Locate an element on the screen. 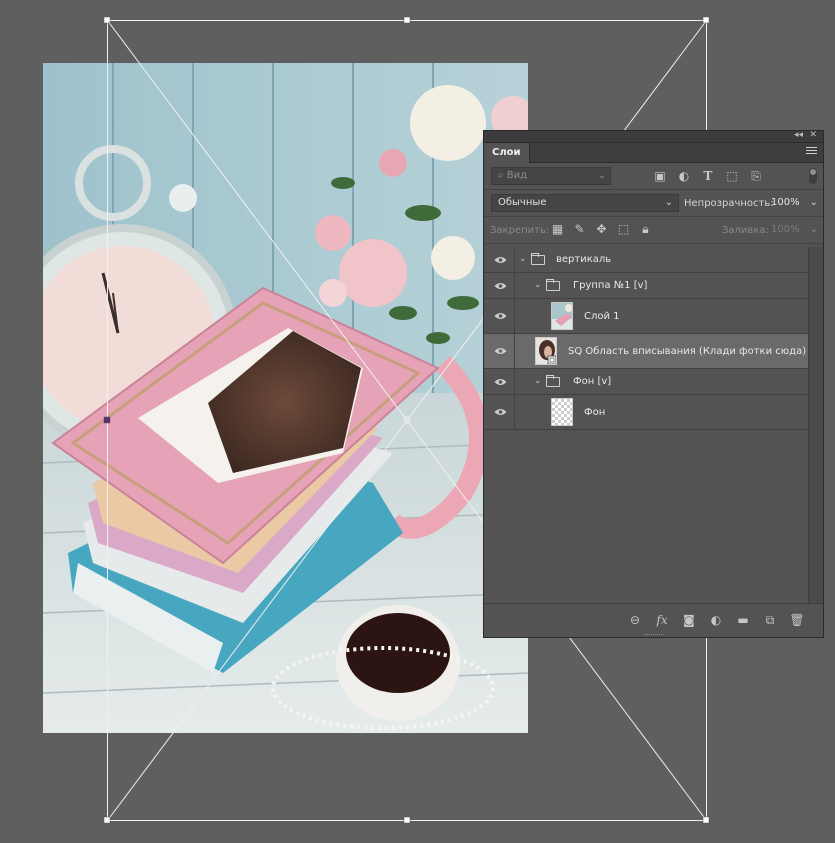 This screenshot has height=843, width=835. adjustment-layer-icon: ◐ is located at coordinates (716, 620).